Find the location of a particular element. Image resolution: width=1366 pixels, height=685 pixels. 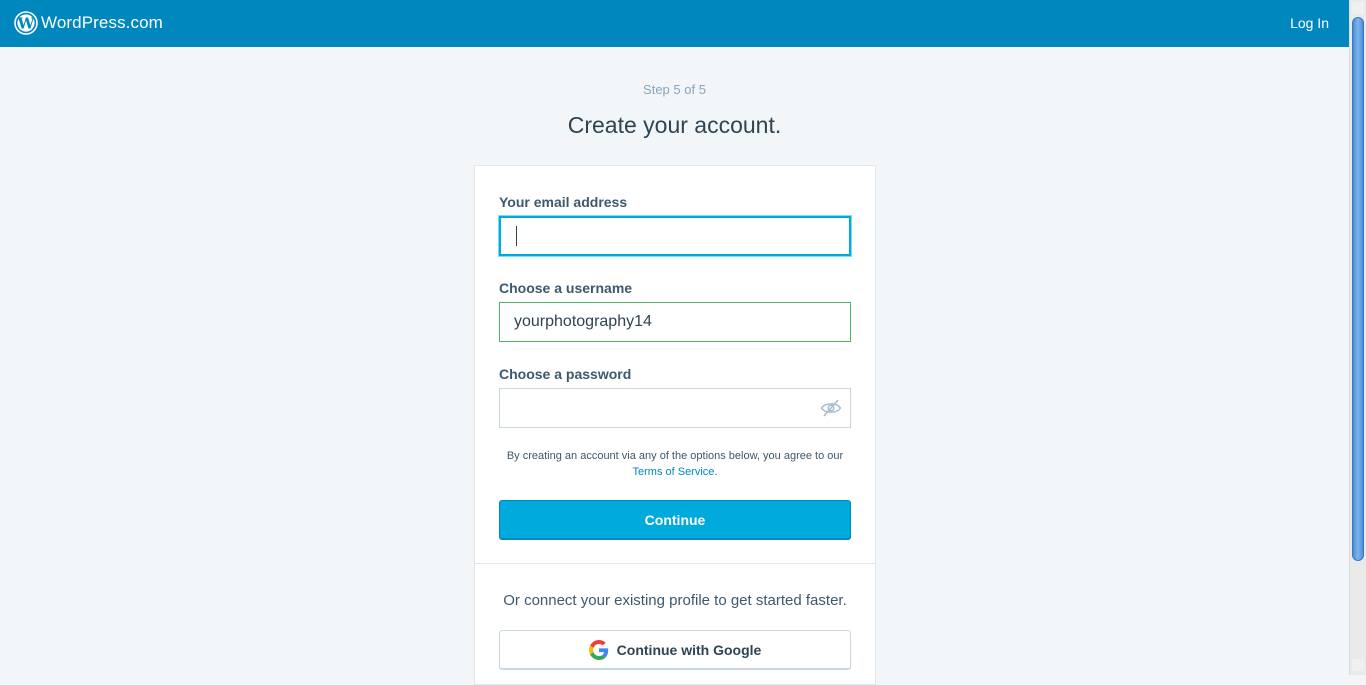

username-label: Choose a username is located at coordinates (566, 288).